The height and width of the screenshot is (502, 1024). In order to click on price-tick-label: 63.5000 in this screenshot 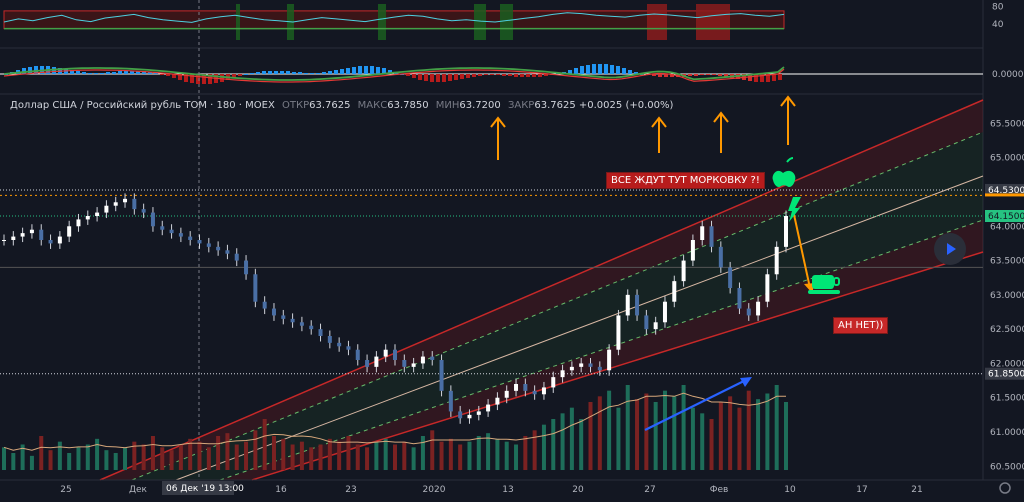, I will do `click(1007, 262)`.